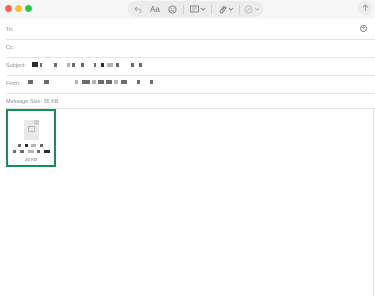 The height and width of the screenshot is (296, 375). Describe the element at coordinates (31, 130) in the screenshot. I see `document-icon` at that location.